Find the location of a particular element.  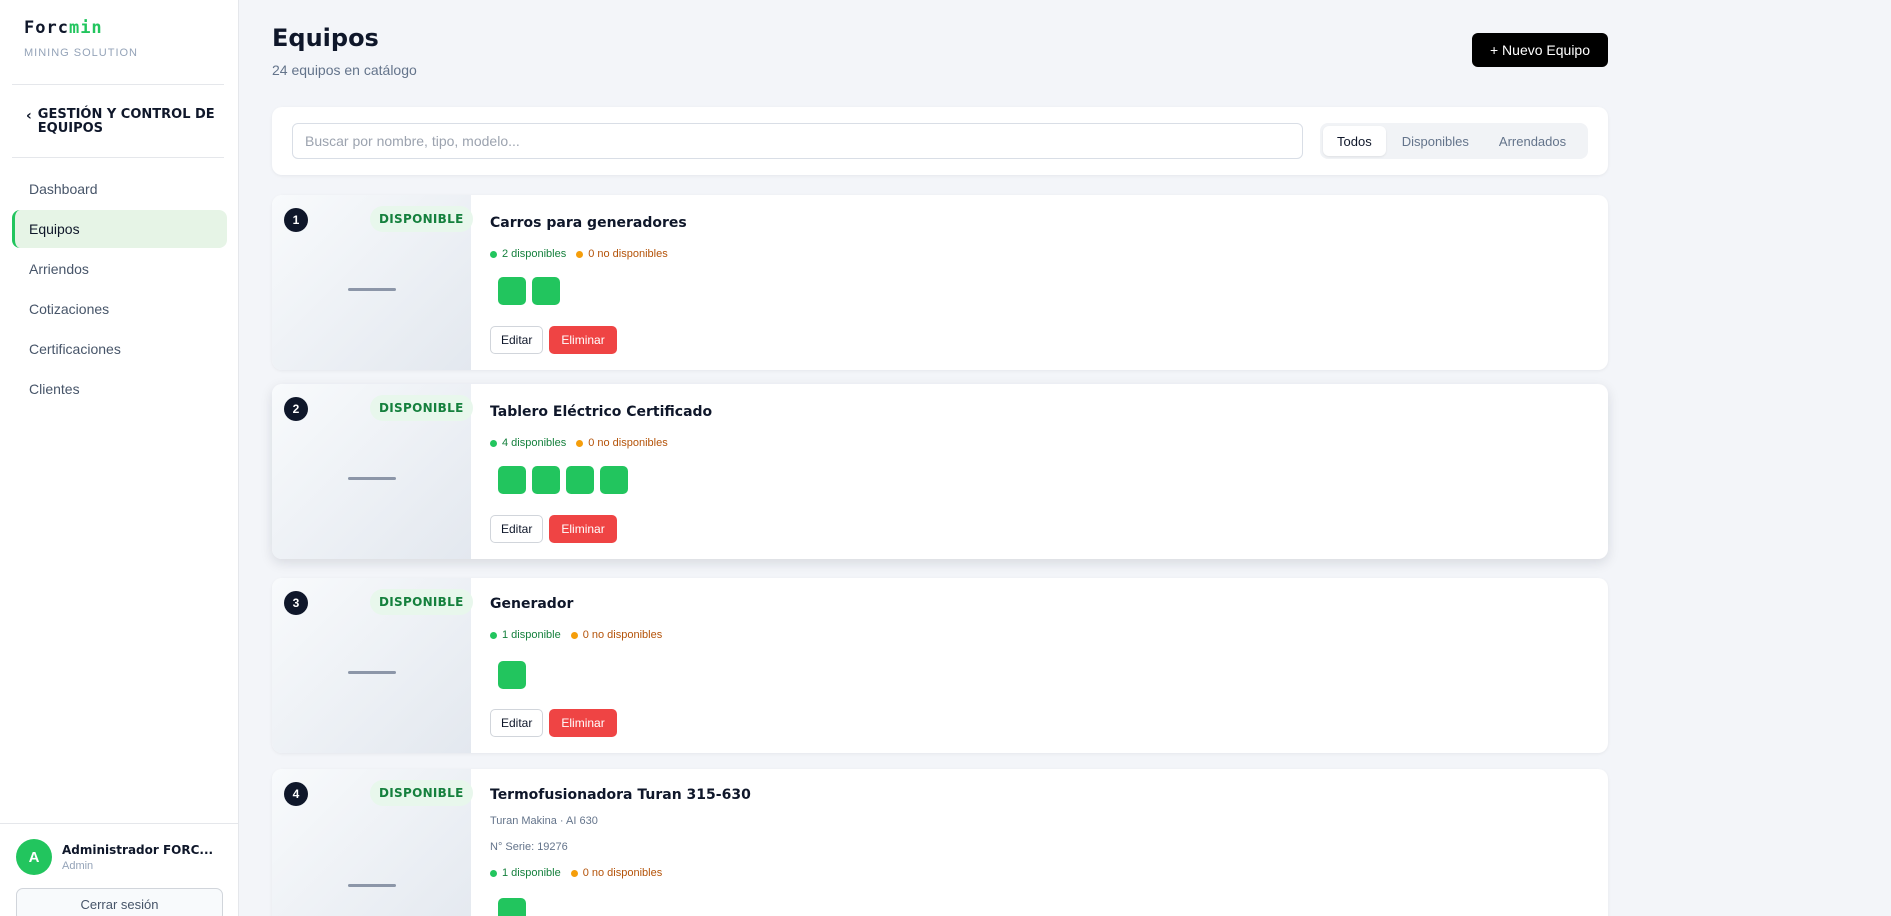

search-input is located at coordinates (797, 141).